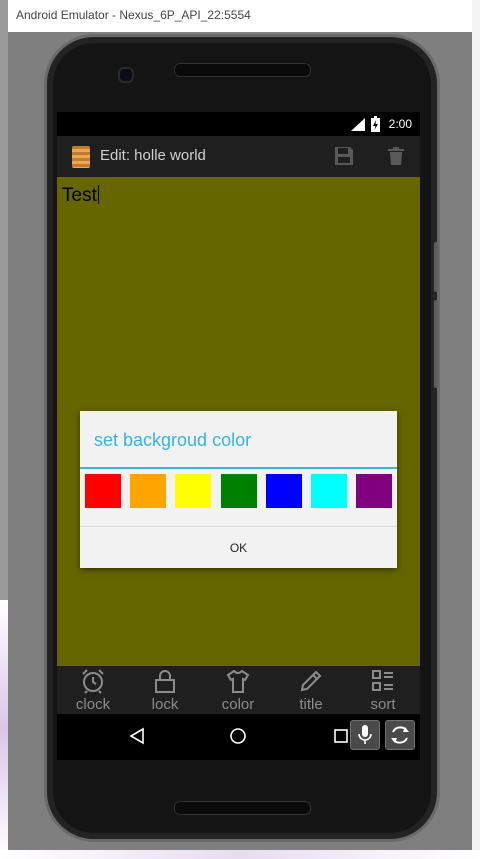 This screenshot has width=480, height=859. I want to click on microphone-button, so click(365, 735).